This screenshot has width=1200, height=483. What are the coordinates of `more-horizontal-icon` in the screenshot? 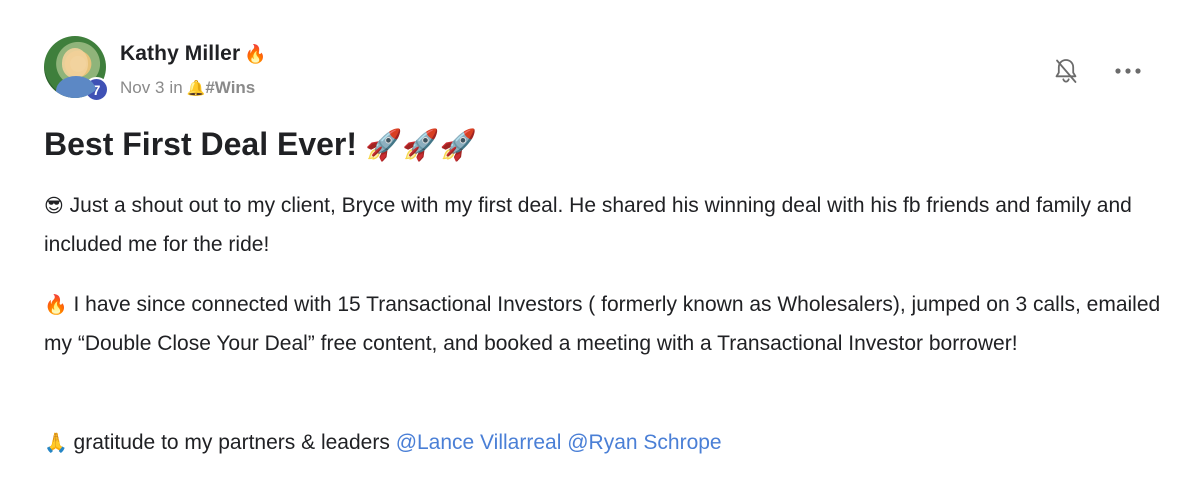 It's located at (1128, 71).